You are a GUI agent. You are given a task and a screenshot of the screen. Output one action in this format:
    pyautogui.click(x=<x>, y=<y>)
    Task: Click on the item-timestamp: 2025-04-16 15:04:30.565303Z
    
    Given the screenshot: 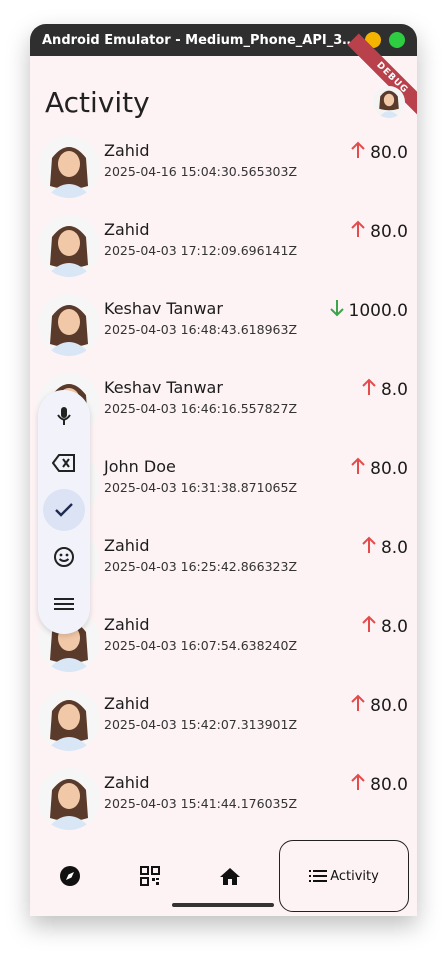 What is the action you would take?
    pyautogui.click(x=201, y=171)
    